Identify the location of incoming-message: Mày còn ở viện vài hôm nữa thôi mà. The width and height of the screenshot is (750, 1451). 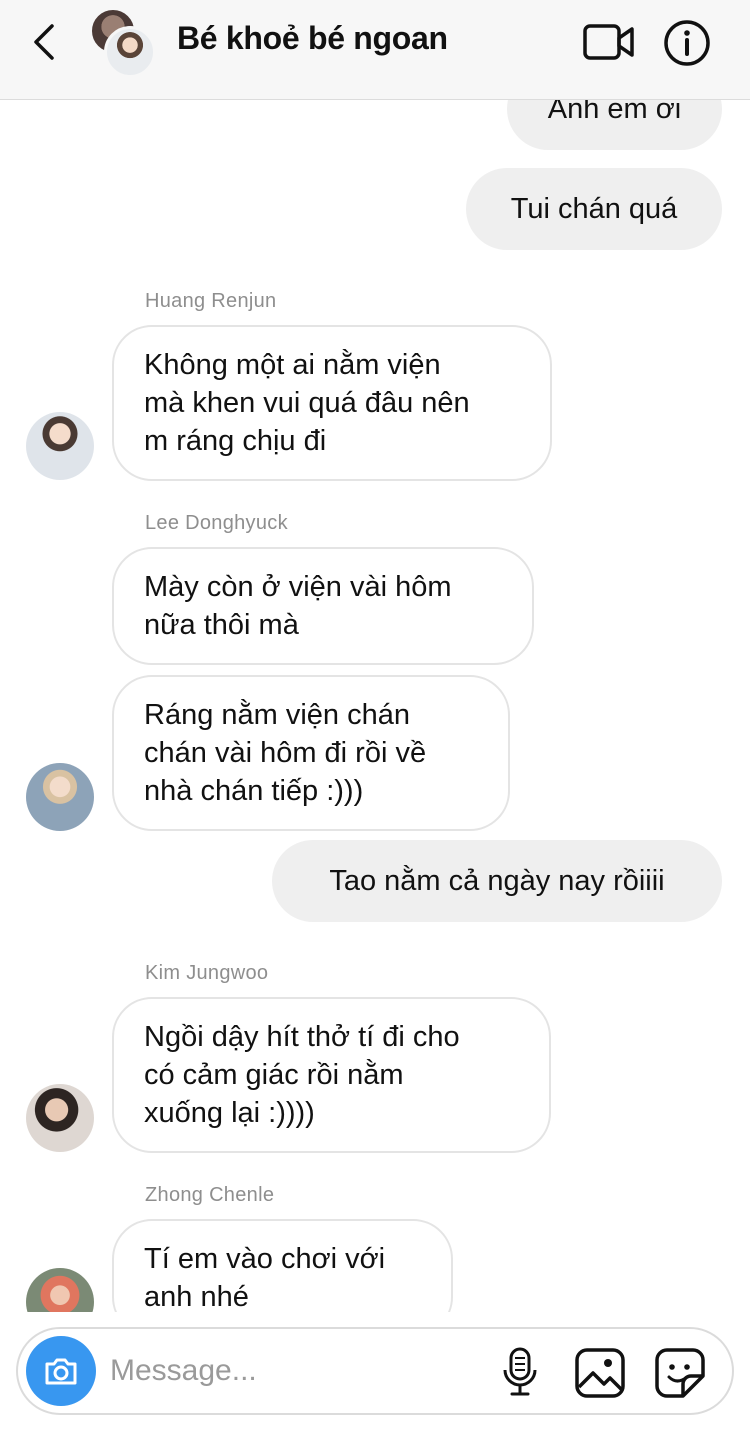
(323, 606).